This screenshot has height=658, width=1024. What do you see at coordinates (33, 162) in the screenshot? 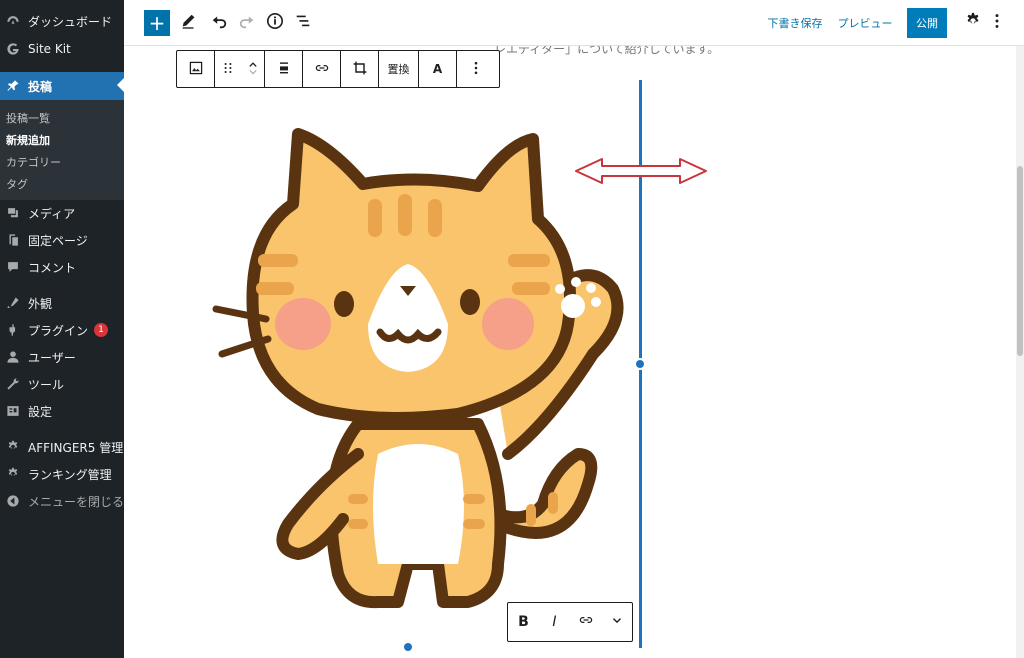
I see `submenu-item-categories: カテゴリー` at bounding box center [33, 162].